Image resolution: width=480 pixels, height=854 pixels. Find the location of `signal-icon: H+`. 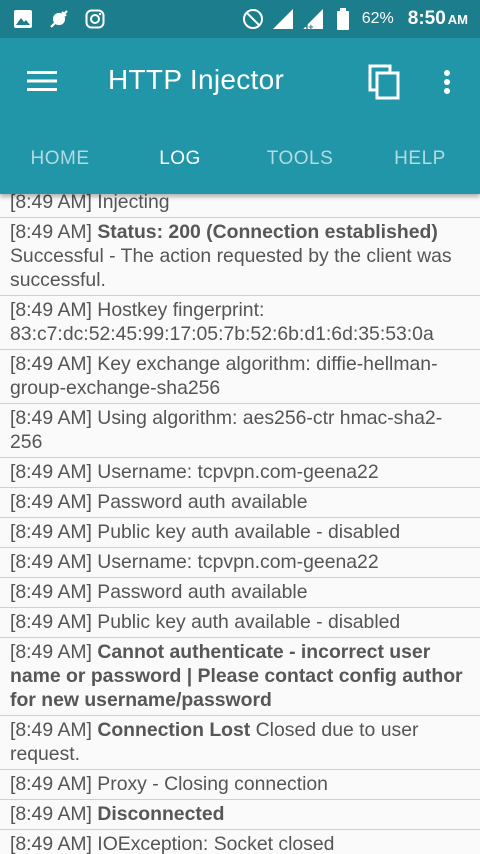

signal-icon: H+ is located at coordinates (312, 20).